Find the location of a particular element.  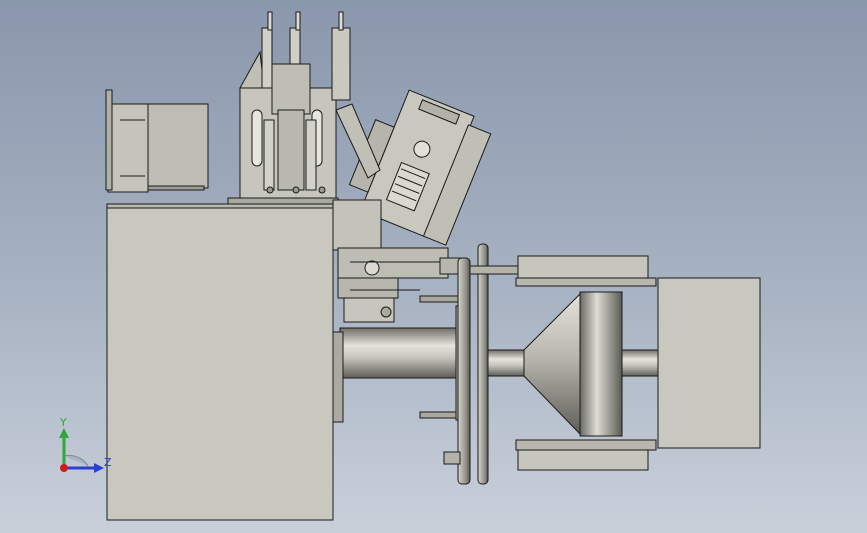

cone-body is located at coordinates (552, 364).